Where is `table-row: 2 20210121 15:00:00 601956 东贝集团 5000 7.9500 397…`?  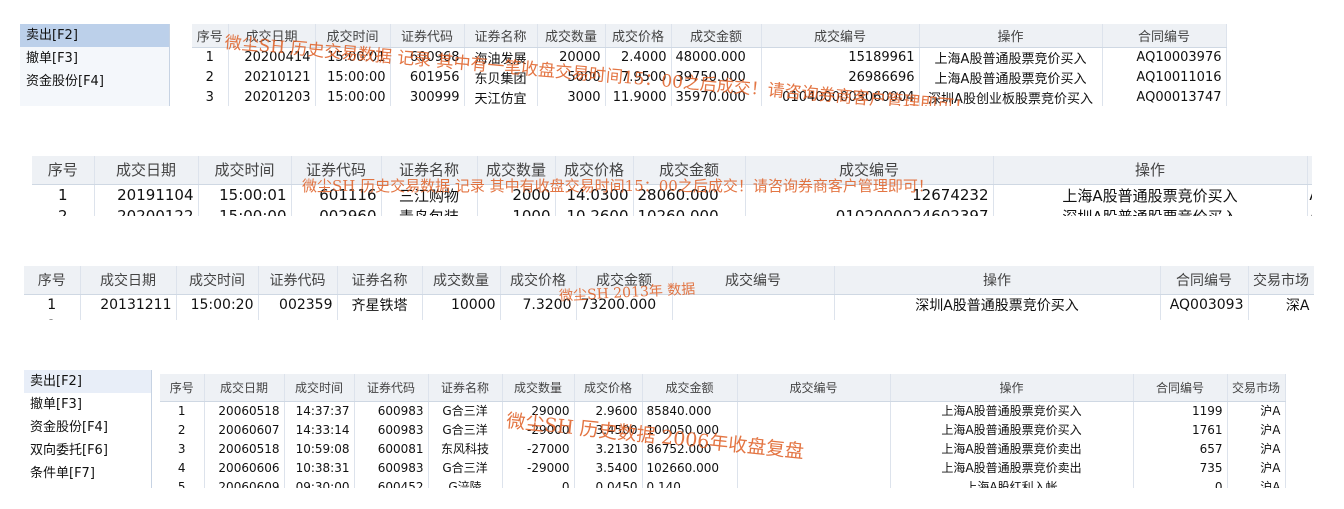 table-row: 2 20210121 15:00:00 601956 东贝集团 5000 7.9500 397… is located at coordinates (709, 77).